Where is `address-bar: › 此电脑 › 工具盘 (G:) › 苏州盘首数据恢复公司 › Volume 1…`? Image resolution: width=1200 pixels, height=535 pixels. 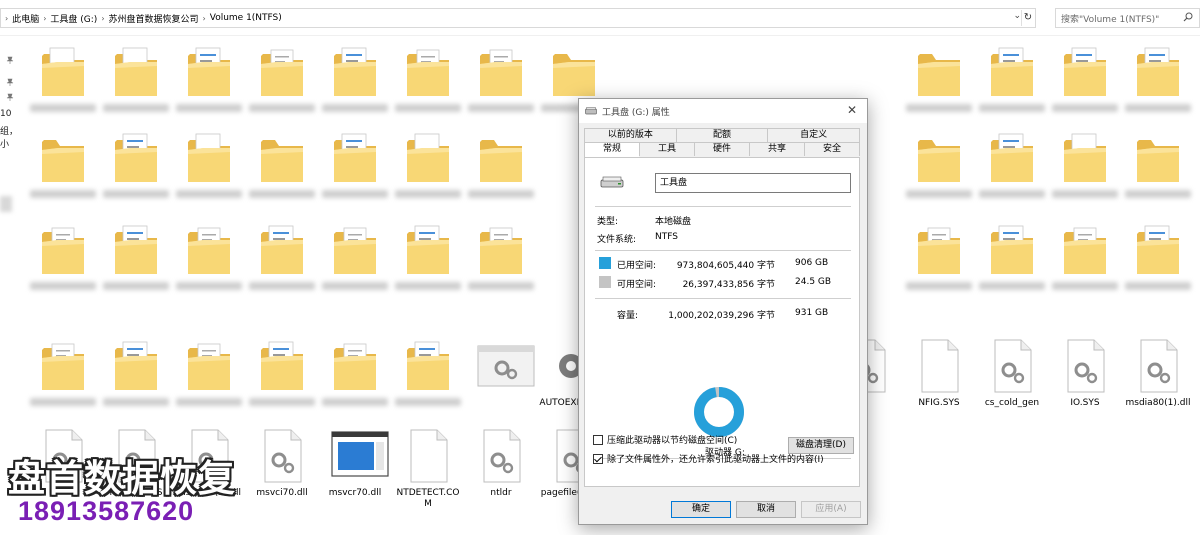 address-bar: › 此电脑 › 工具盘 (G:) › 苏州盘首数据恢复公司 › Volume 1… is located at coordinates (518, 18).